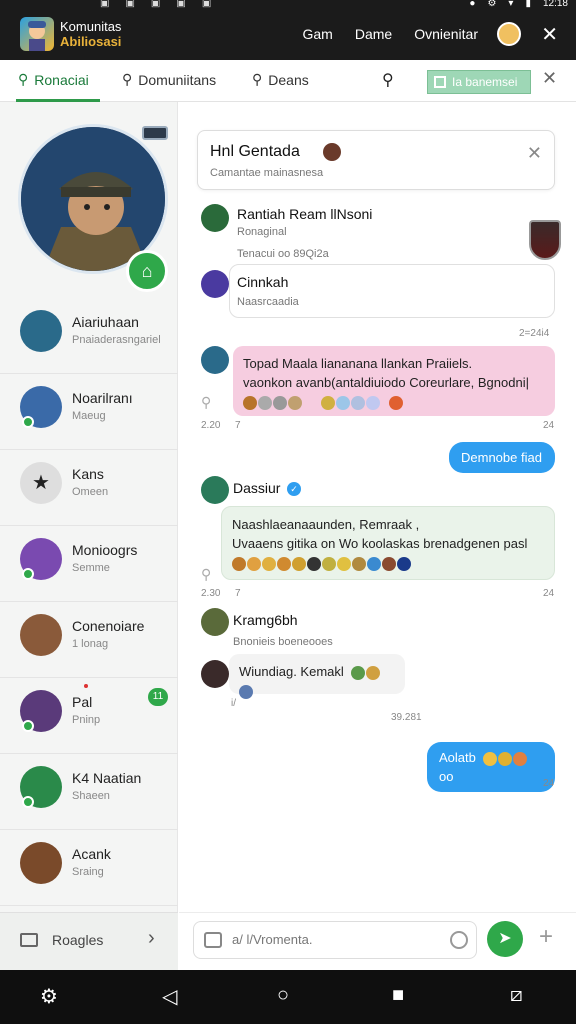  Describe the element at coordinates (358, 363) in the screenshot. I see `message-text: Topad Maala liananana llankan Praiiels.` at that location.